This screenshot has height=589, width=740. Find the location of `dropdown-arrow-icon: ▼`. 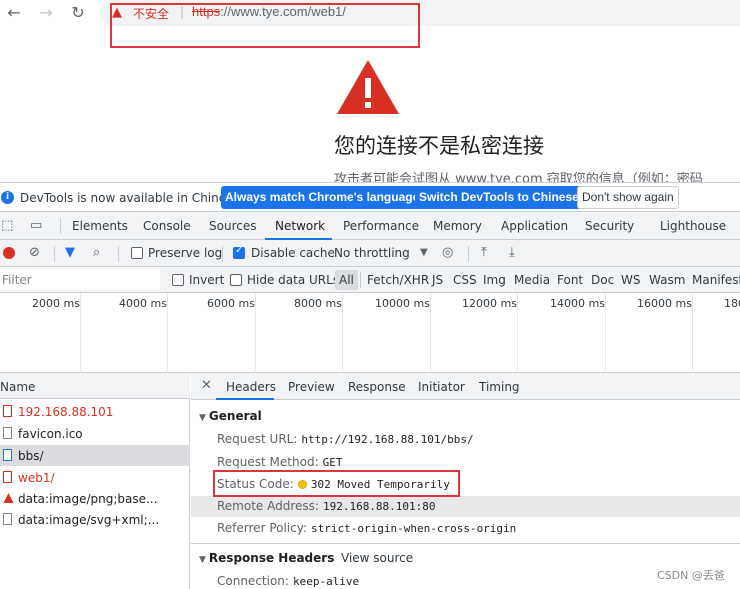

dropdown-arrow-icon: ▼ is located at coordinates (424, 252).